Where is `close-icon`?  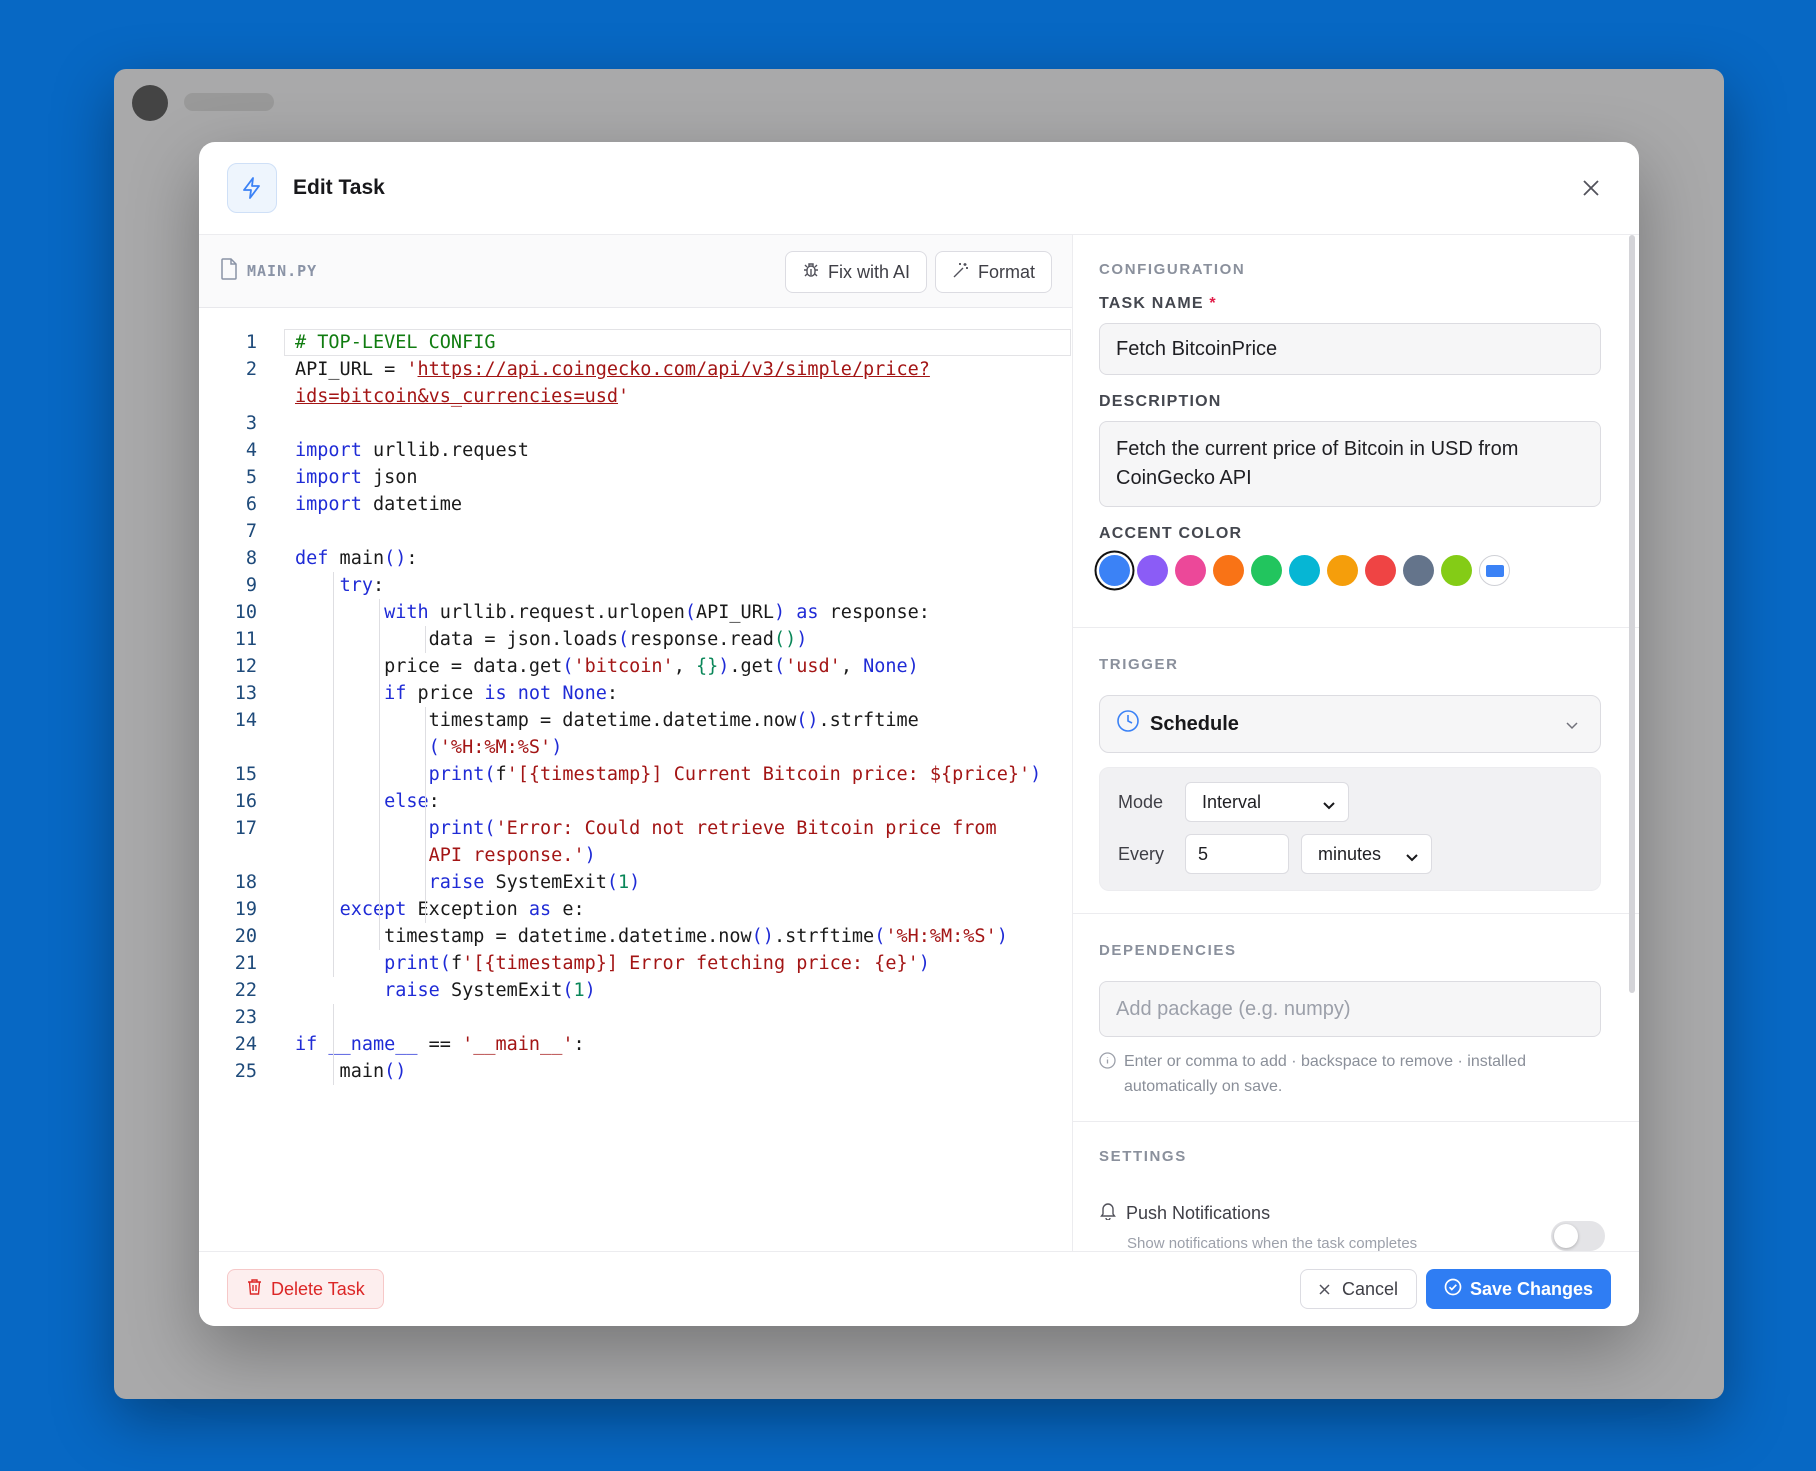
close-icon is located at coordinates (1591, 188).